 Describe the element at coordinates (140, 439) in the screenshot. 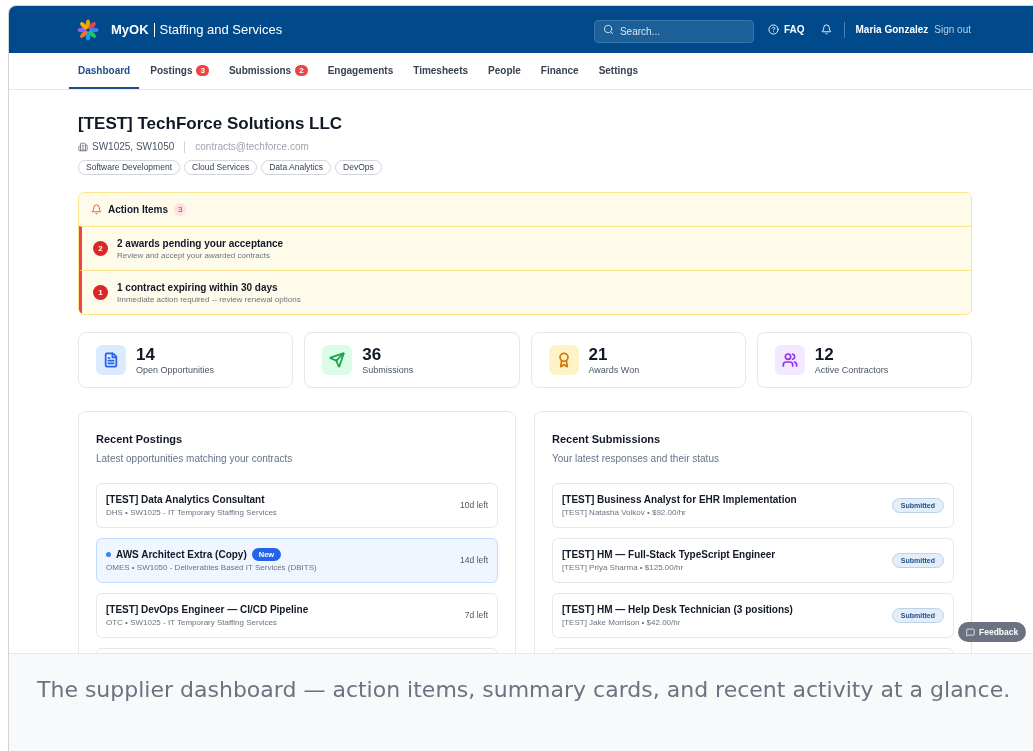

I see `panel-title: Recent Postings` at that location.